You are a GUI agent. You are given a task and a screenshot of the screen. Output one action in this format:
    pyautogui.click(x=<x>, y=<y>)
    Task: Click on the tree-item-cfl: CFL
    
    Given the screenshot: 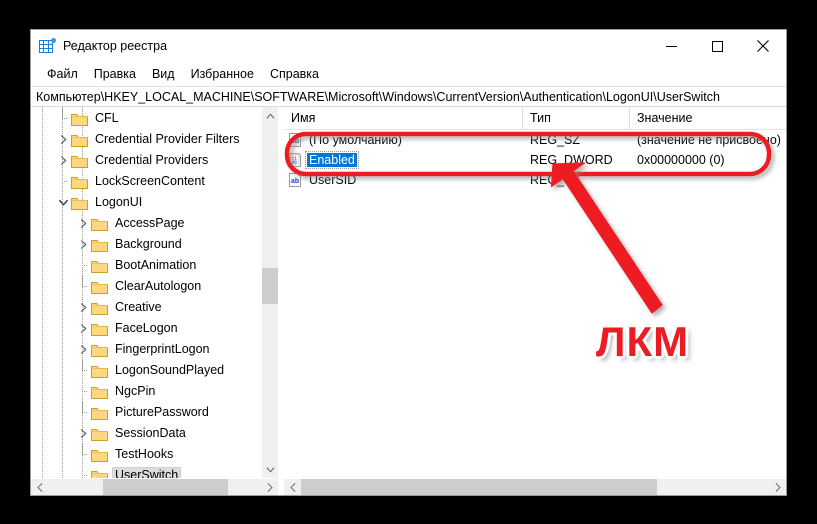 What is the action you would take?
    pyautogui.click(x=146, y=118)
    